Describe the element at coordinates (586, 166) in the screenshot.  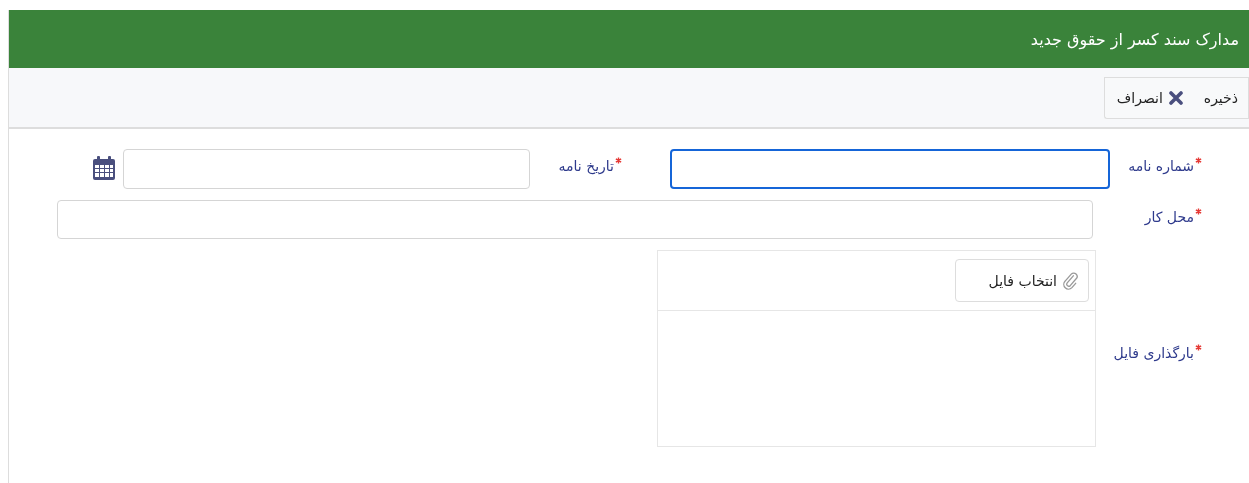
I see `field-label: تاریخ نامه` at that location.